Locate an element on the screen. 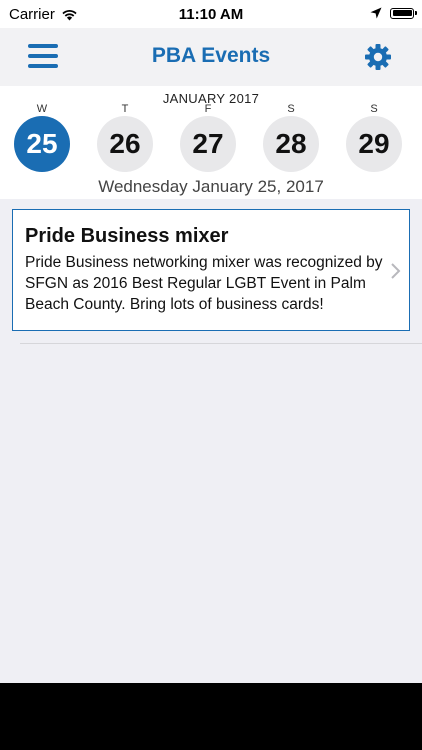  location-arrow-icon is located at coordinates (376, 13).